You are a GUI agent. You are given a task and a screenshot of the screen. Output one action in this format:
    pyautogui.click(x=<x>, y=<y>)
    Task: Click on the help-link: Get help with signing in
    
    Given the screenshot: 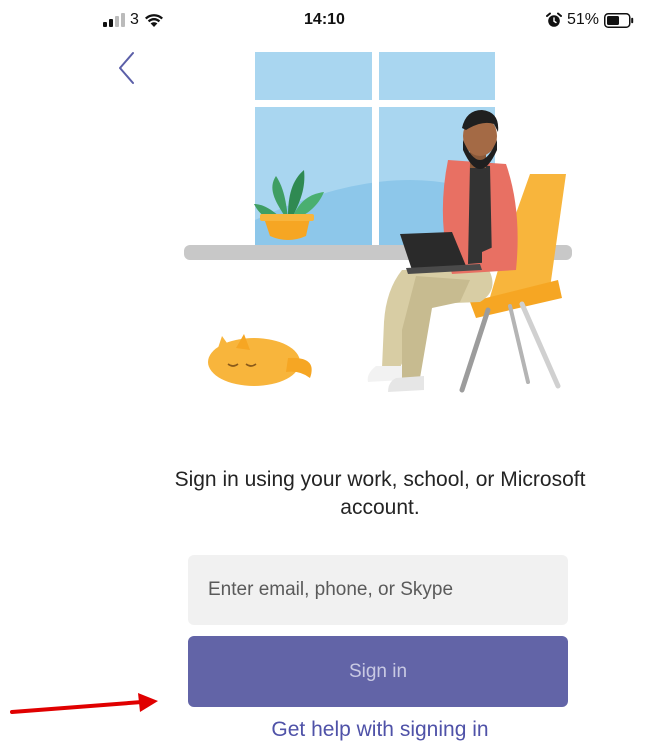 What is the action you would take?
    pyautogui.click(x=380, y=730)
    